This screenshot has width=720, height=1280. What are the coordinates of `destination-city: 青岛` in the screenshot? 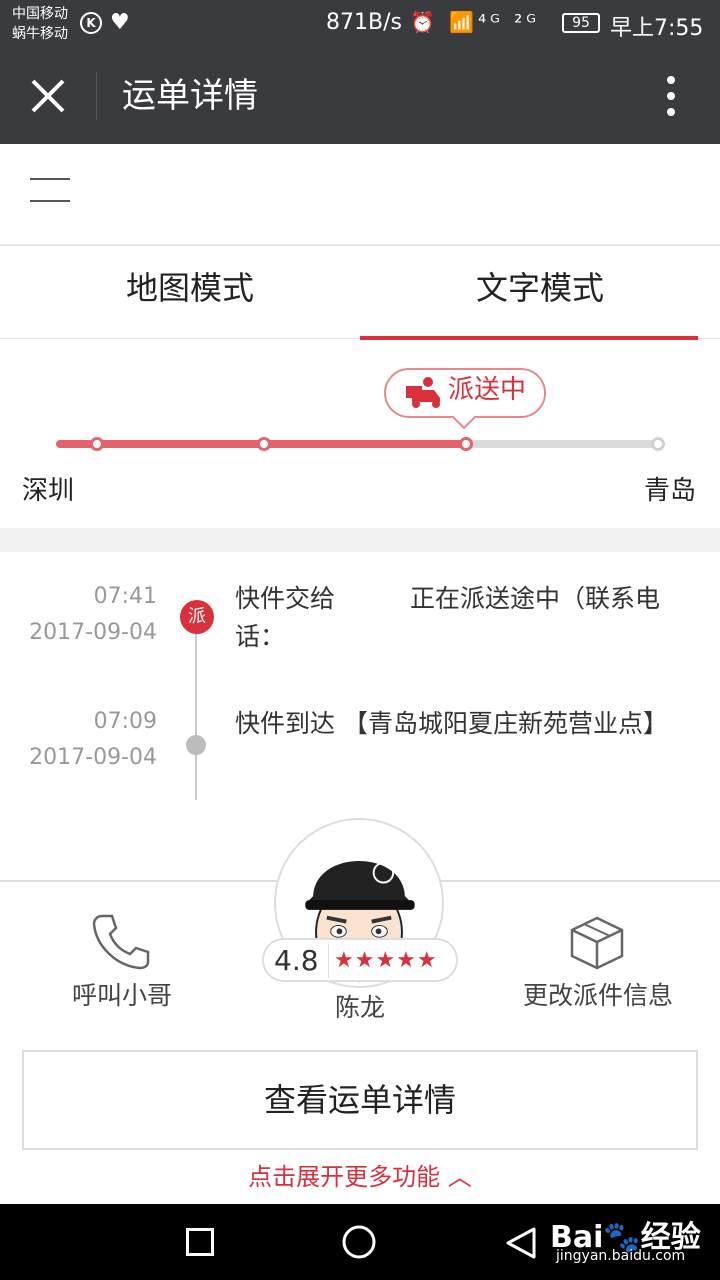 It's located at (670, 491).